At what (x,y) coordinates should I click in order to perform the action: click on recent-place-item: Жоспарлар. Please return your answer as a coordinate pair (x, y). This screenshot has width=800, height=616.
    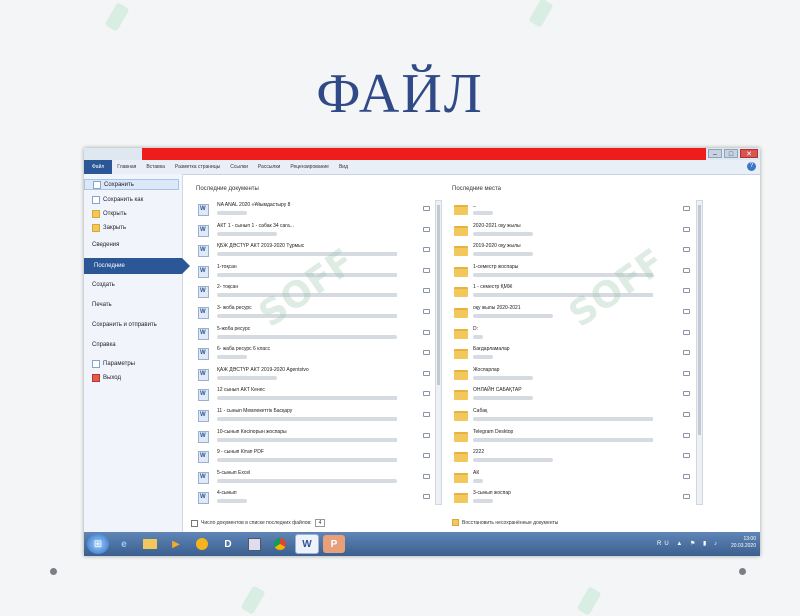
    Looking at the image, I should click on (572, 376).